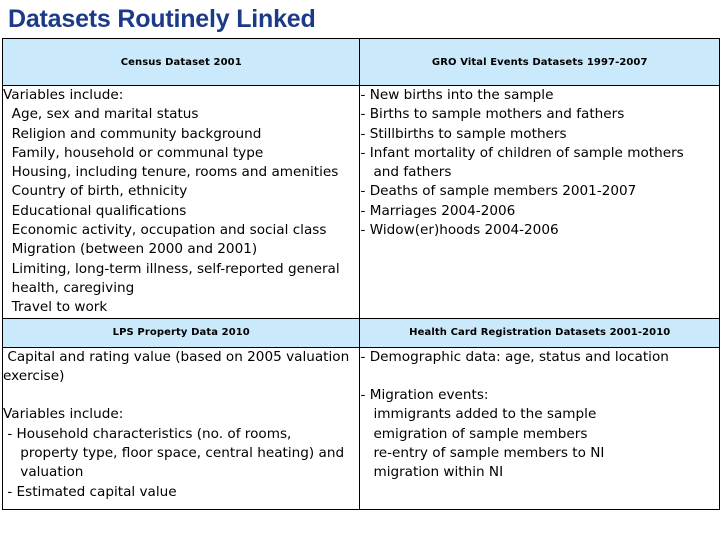  I want to click on cell-line: - Stillbirths to sample mothers, so click(463, 133).